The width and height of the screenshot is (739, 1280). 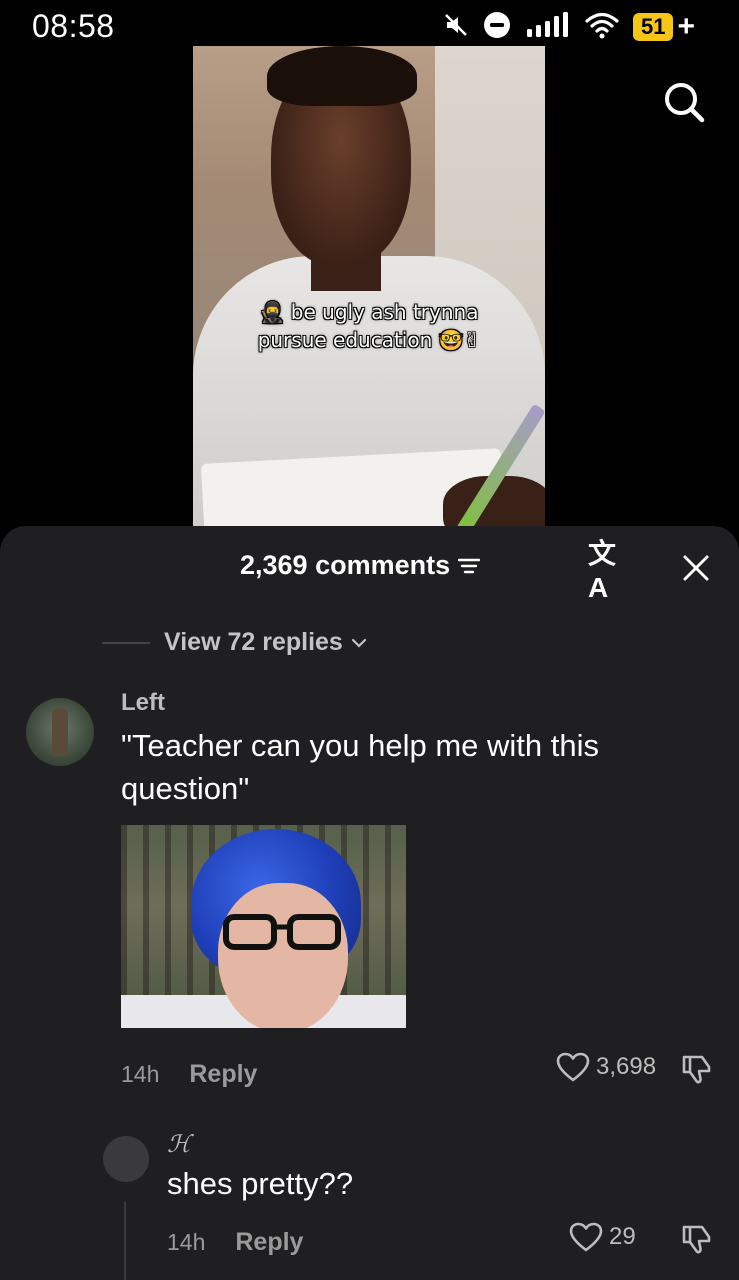 What do you see at coordinates (283, 955) in the screenshot?
I see `image-subject-face` at bounding box center [283, 955].